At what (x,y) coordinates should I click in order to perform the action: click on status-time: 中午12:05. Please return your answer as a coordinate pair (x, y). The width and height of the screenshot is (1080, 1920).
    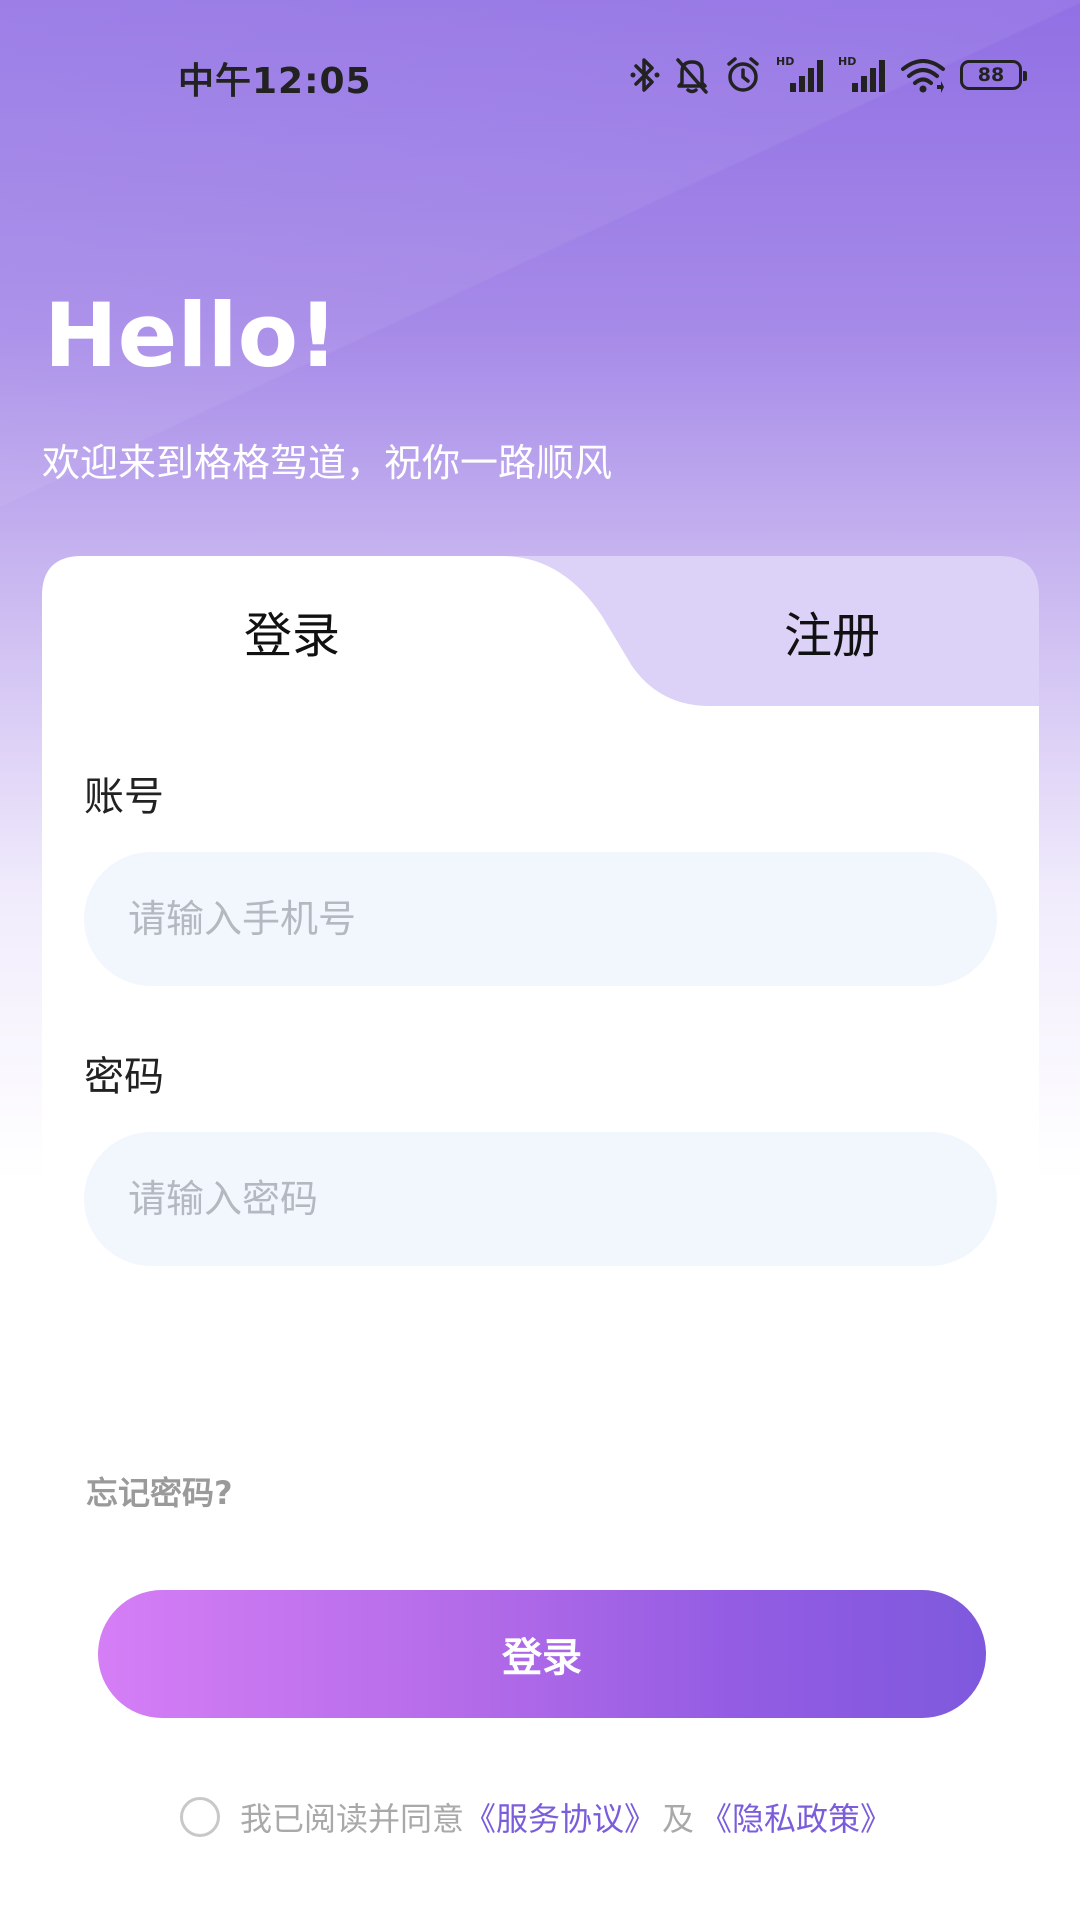
    Looking at the image, I should click on (275, 81).